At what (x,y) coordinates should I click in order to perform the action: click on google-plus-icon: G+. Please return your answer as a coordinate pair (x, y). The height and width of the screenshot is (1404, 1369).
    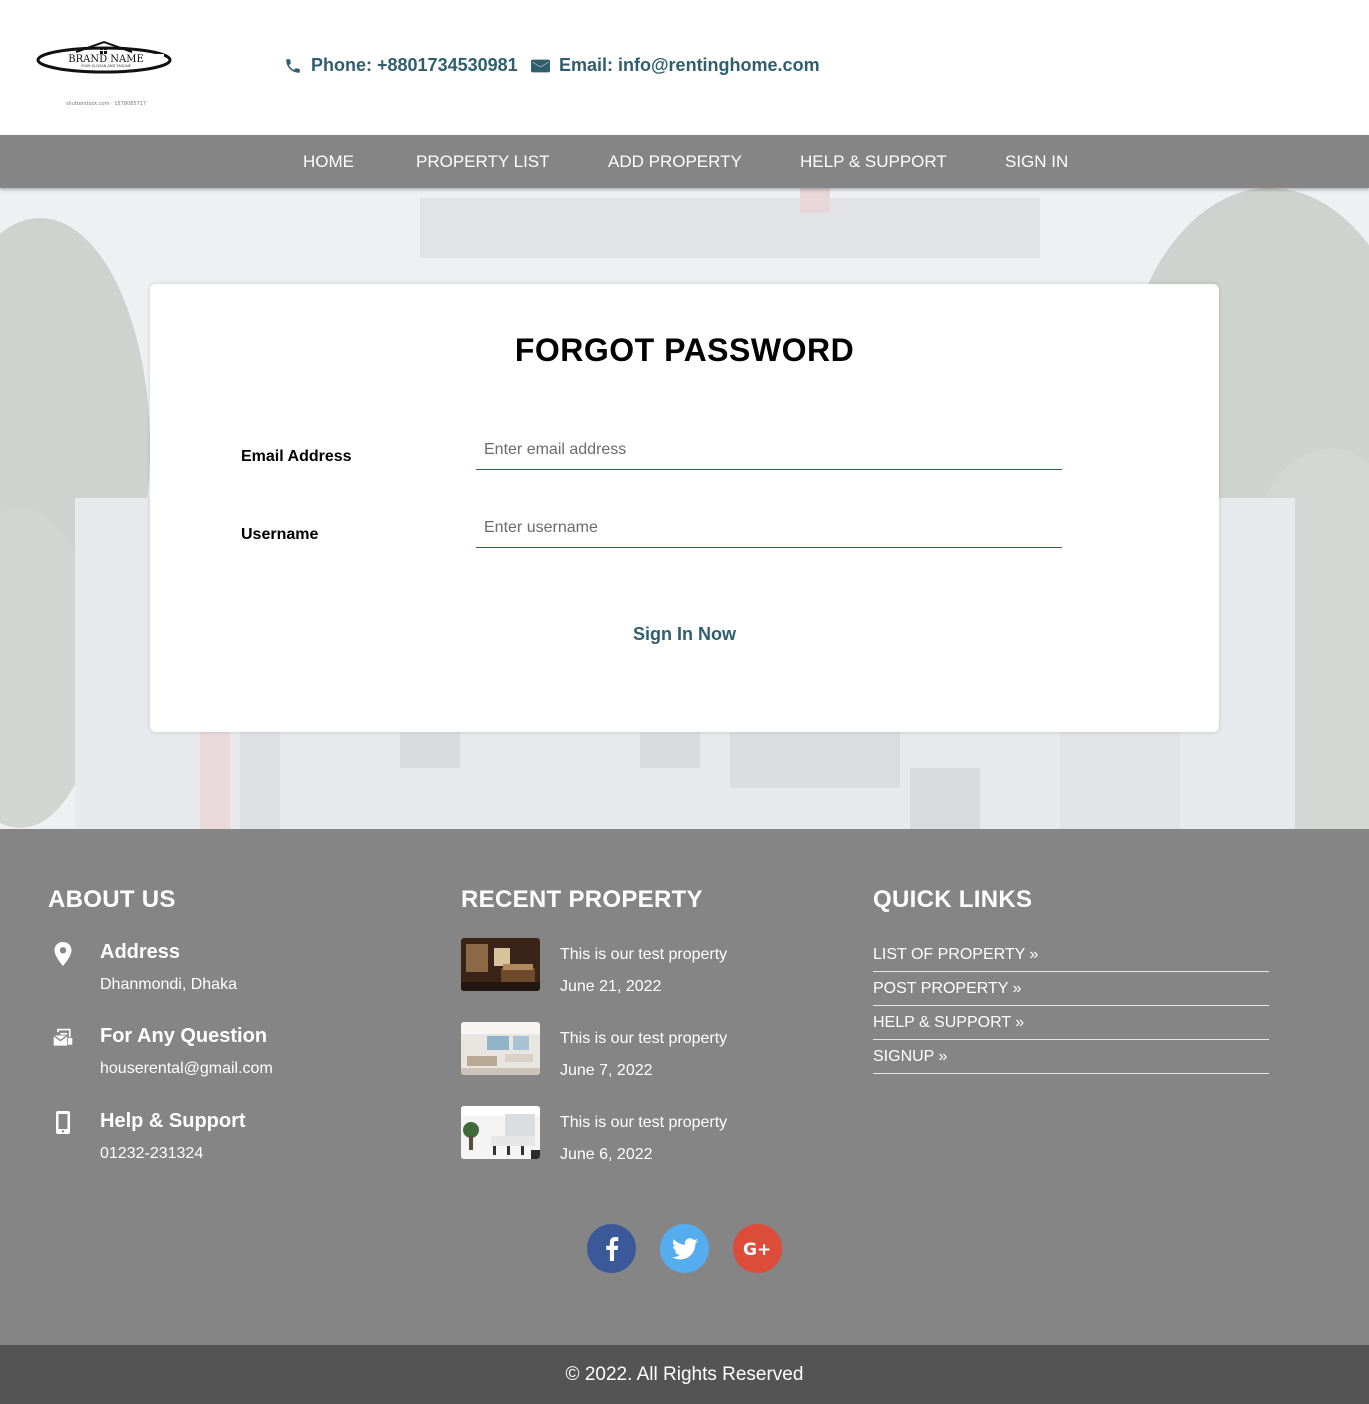
    Looking at the image, I should click on (757, 1249).